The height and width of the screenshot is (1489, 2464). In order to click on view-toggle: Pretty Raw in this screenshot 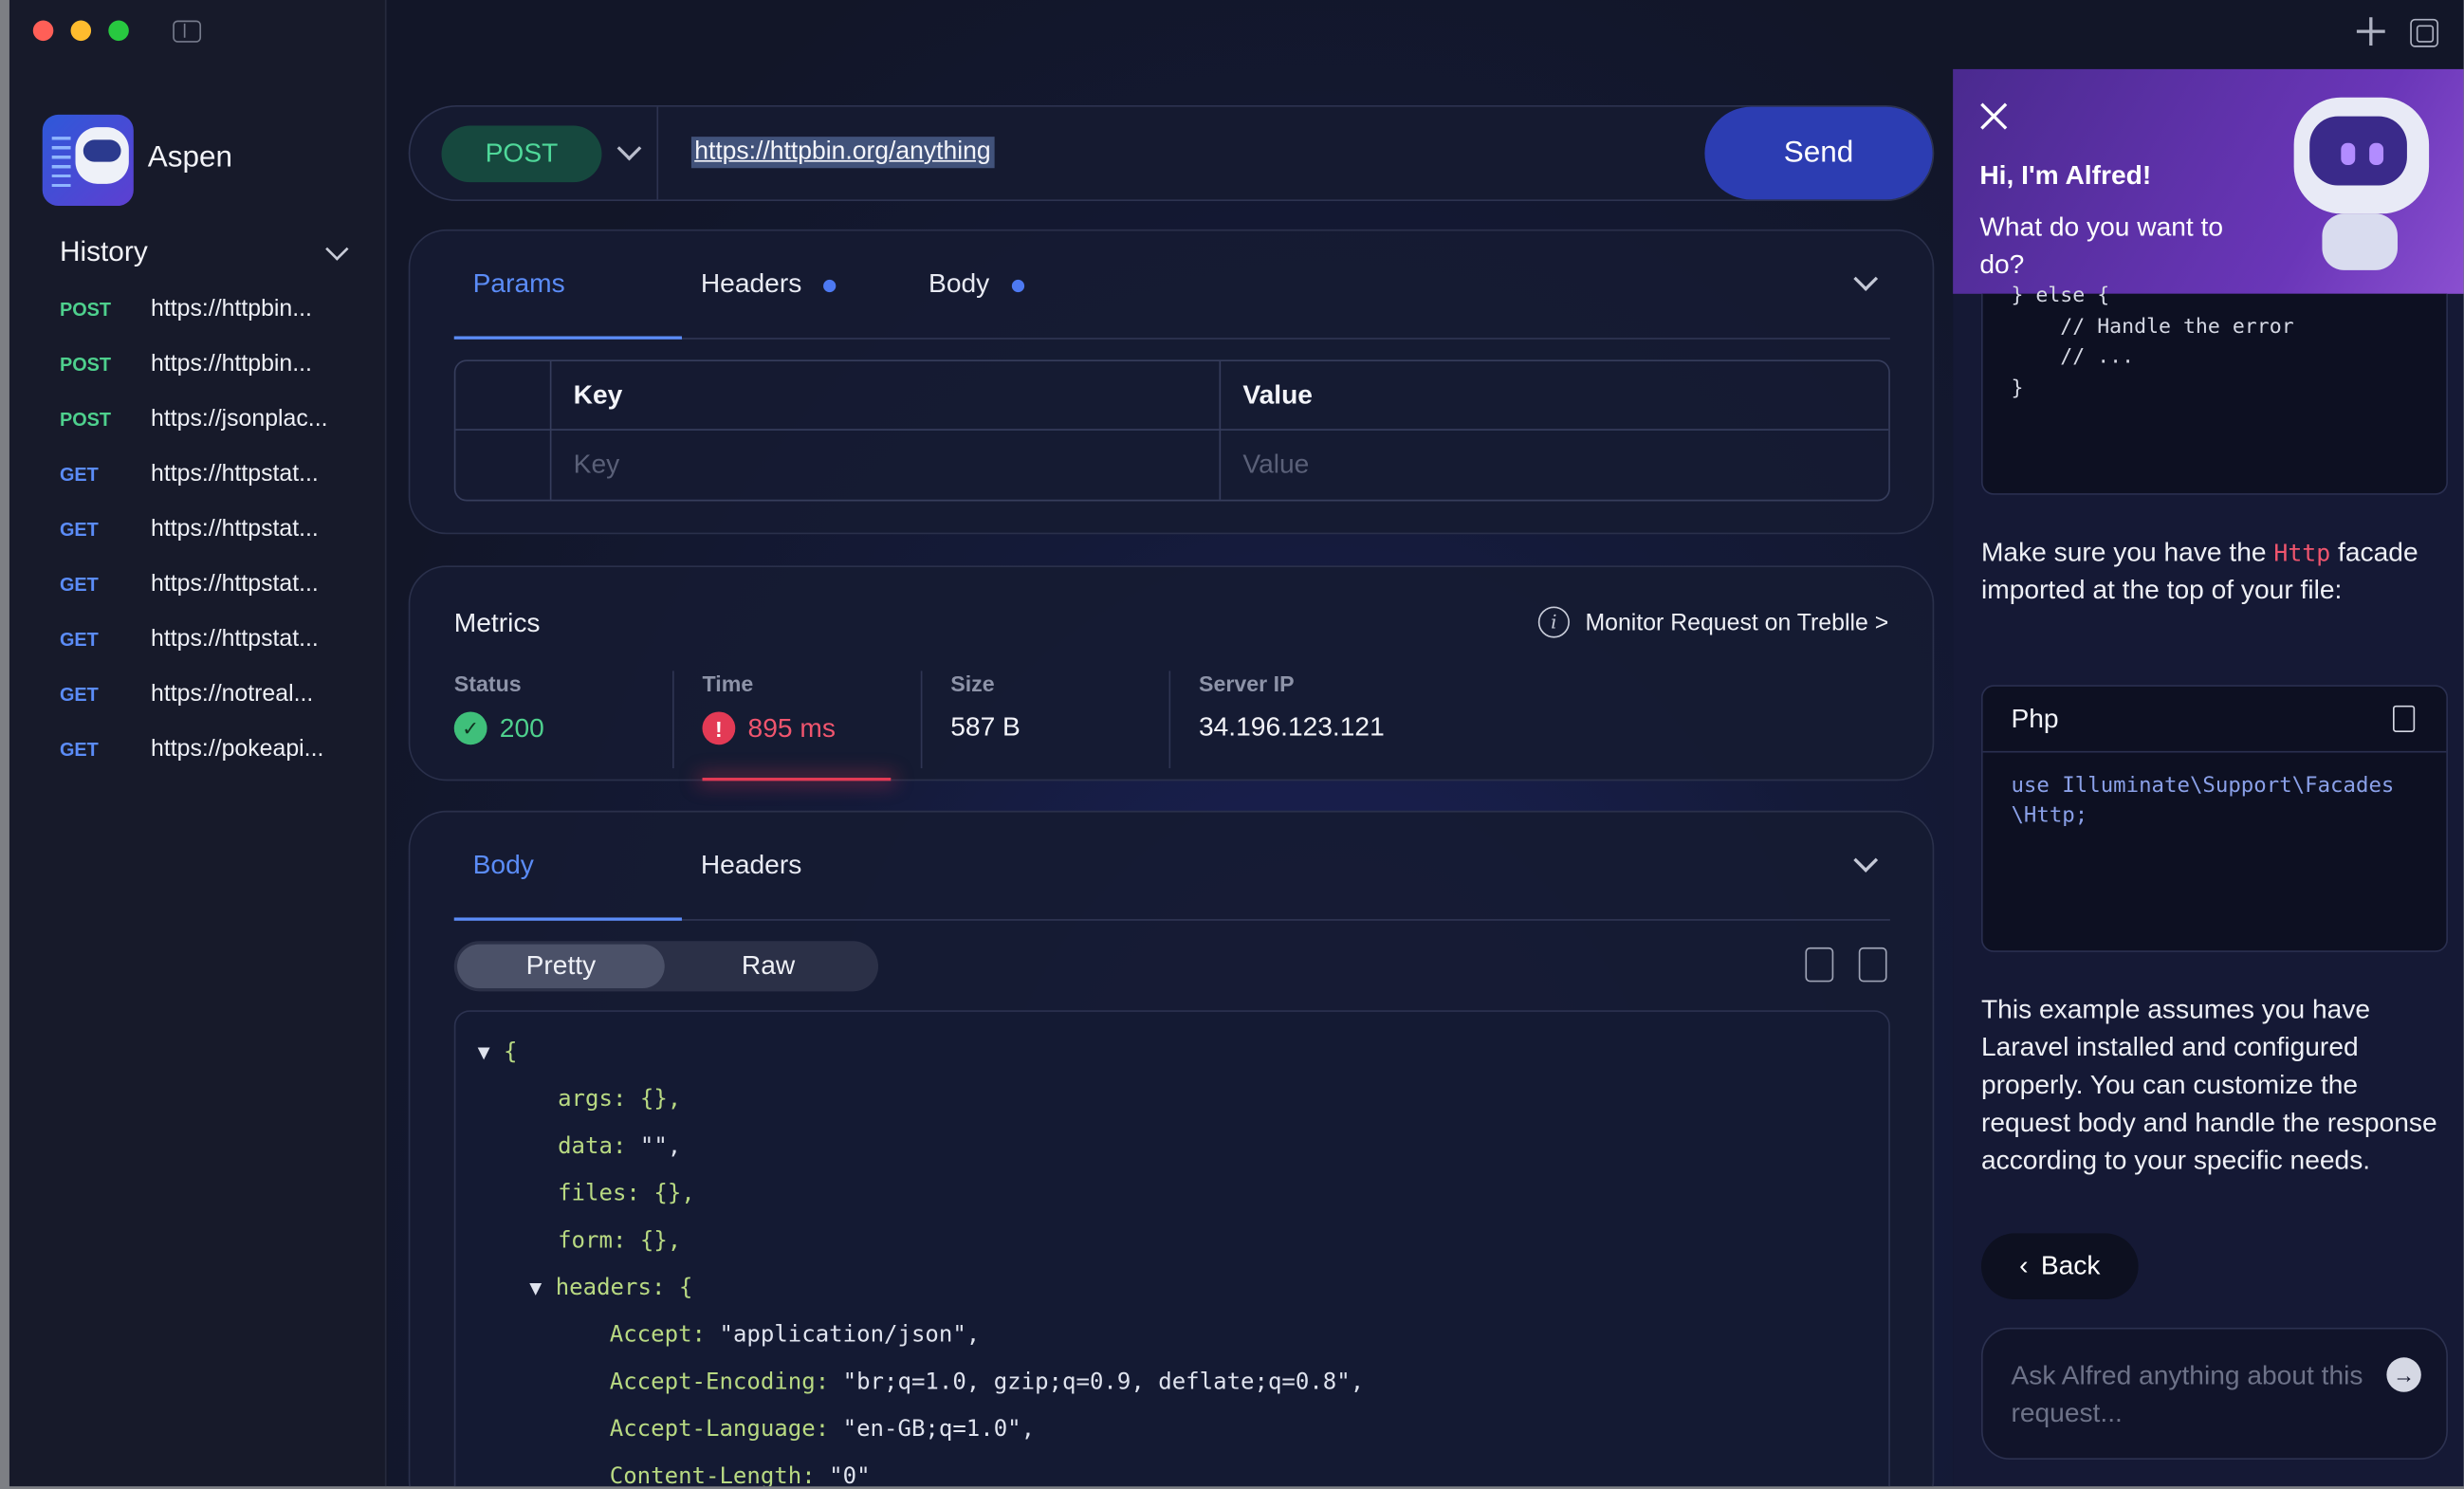, I will do `click(666, 966)`.